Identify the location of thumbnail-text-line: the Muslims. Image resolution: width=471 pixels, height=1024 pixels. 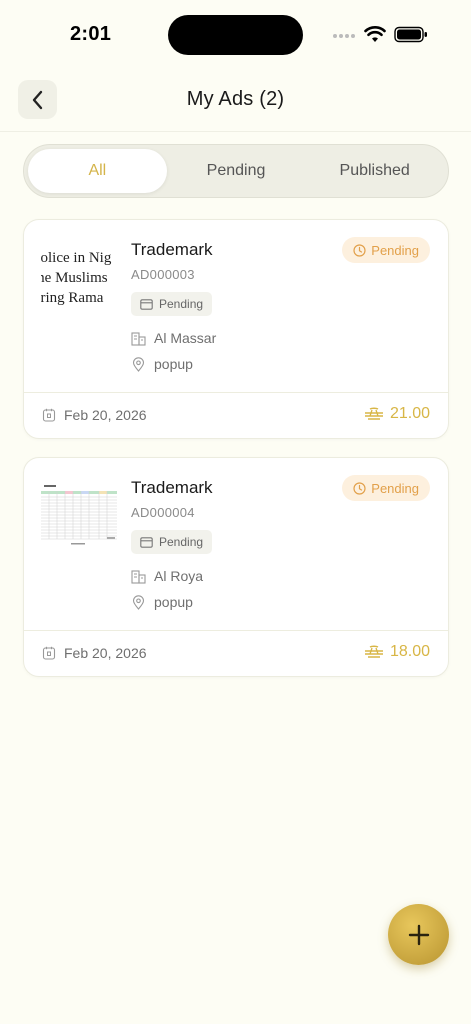
(74, 278).